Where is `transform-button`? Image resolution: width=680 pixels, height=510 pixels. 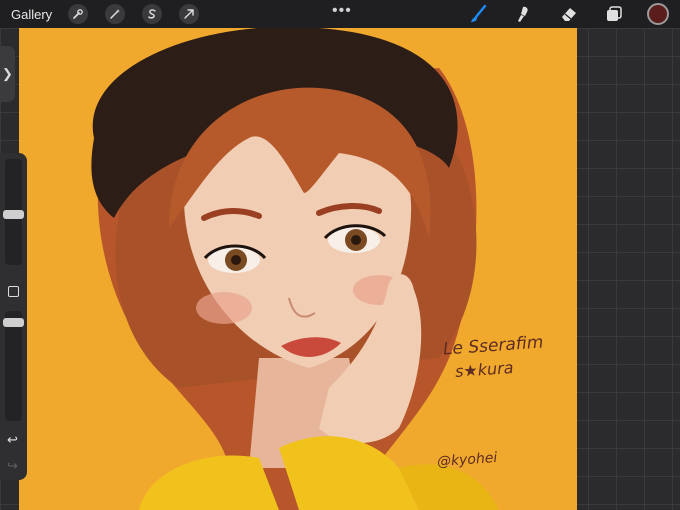 transform-button is located at coordinates (189, 14).